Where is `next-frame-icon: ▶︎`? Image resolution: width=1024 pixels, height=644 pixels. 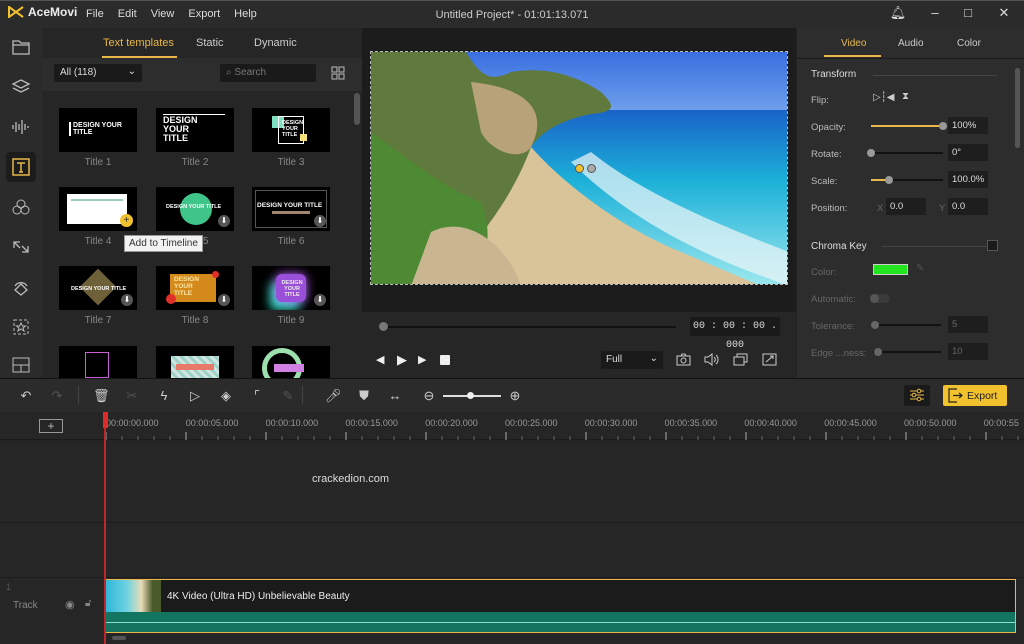 next-frame-icon: ▶︎ is located at coordinates (422, 359).